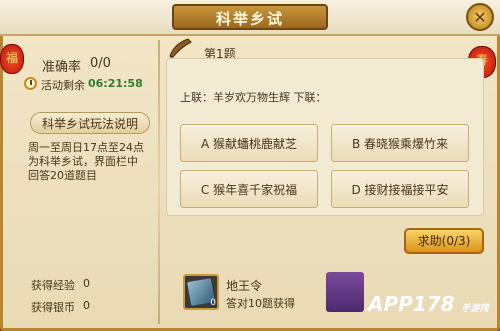  I want to click on reward-count: 0, so click(213, 303).